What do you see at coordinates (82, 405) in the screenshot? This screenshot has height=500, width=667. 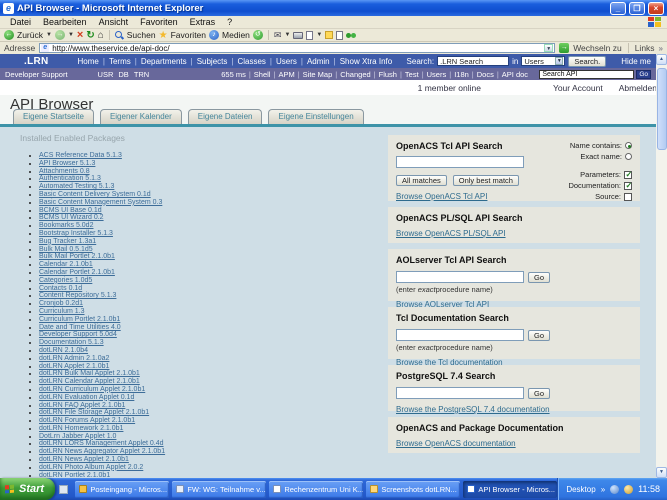 I see `package-link: dotLRN FAQ Applet 2.1.0b1` at bounding box center [82, 405].